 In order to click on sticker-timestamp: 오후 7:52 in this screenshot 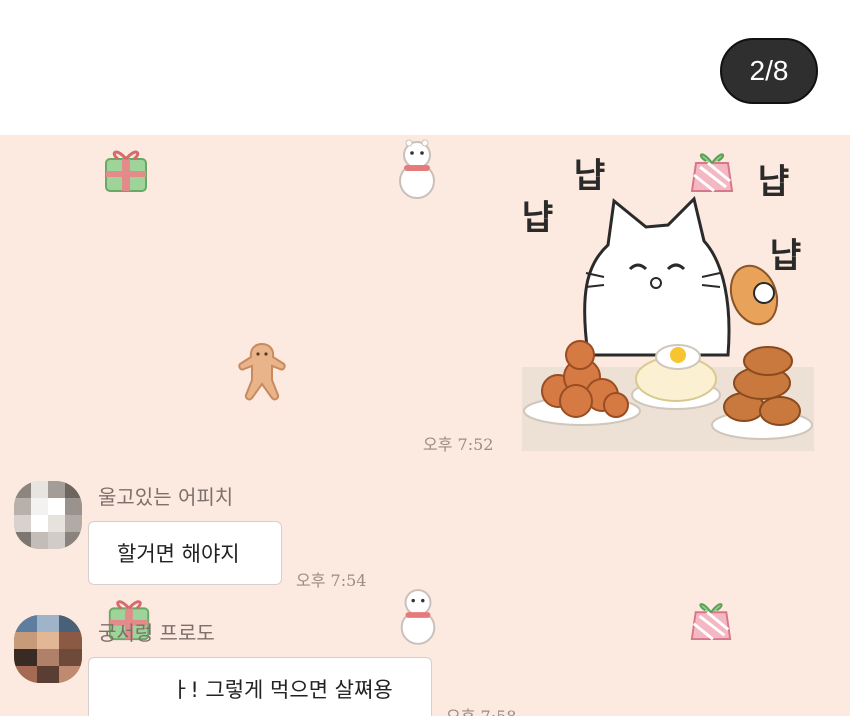, I will do `click(458, 444)`.